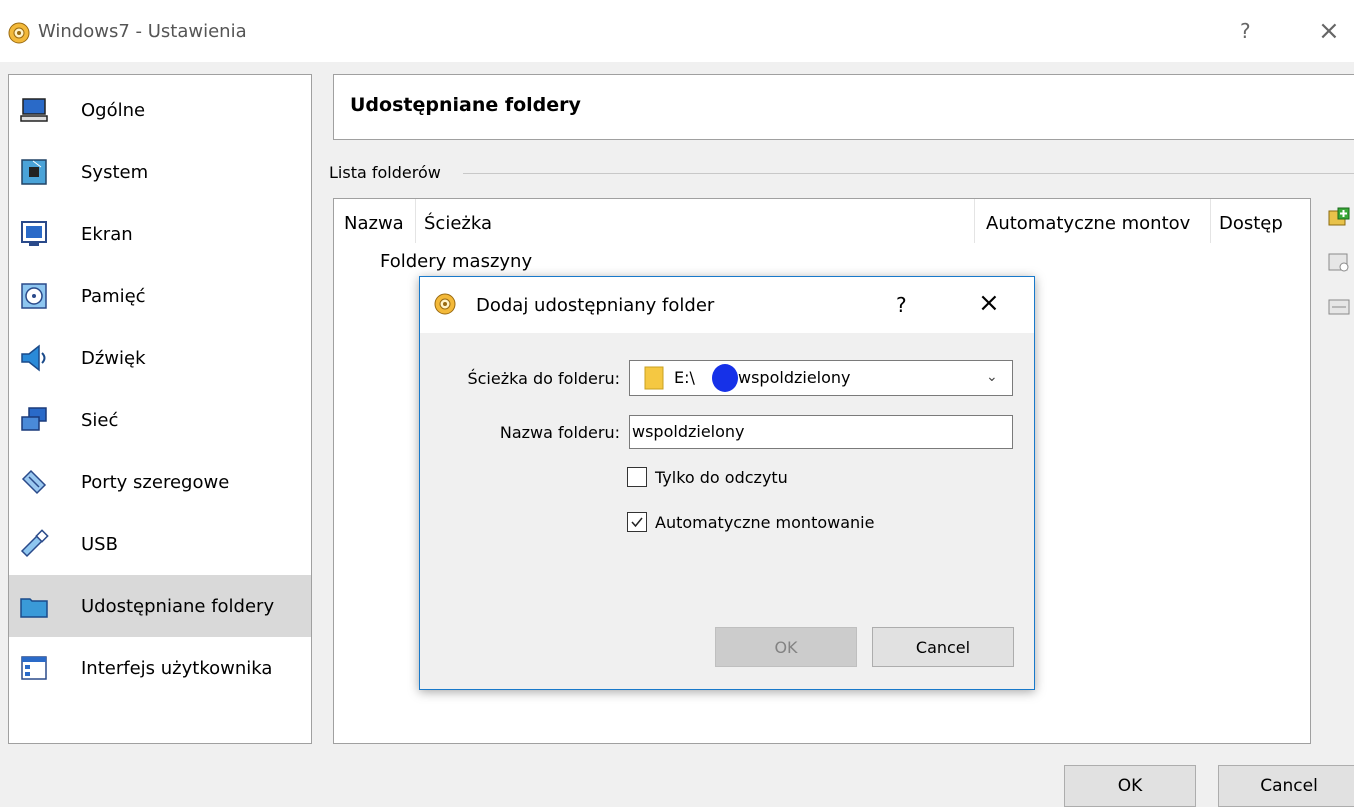  What do you see at coordinates (843, 107) in the screenshot?
I see `page-header: Udostępniane foldery` at bounding box center [843, 107].